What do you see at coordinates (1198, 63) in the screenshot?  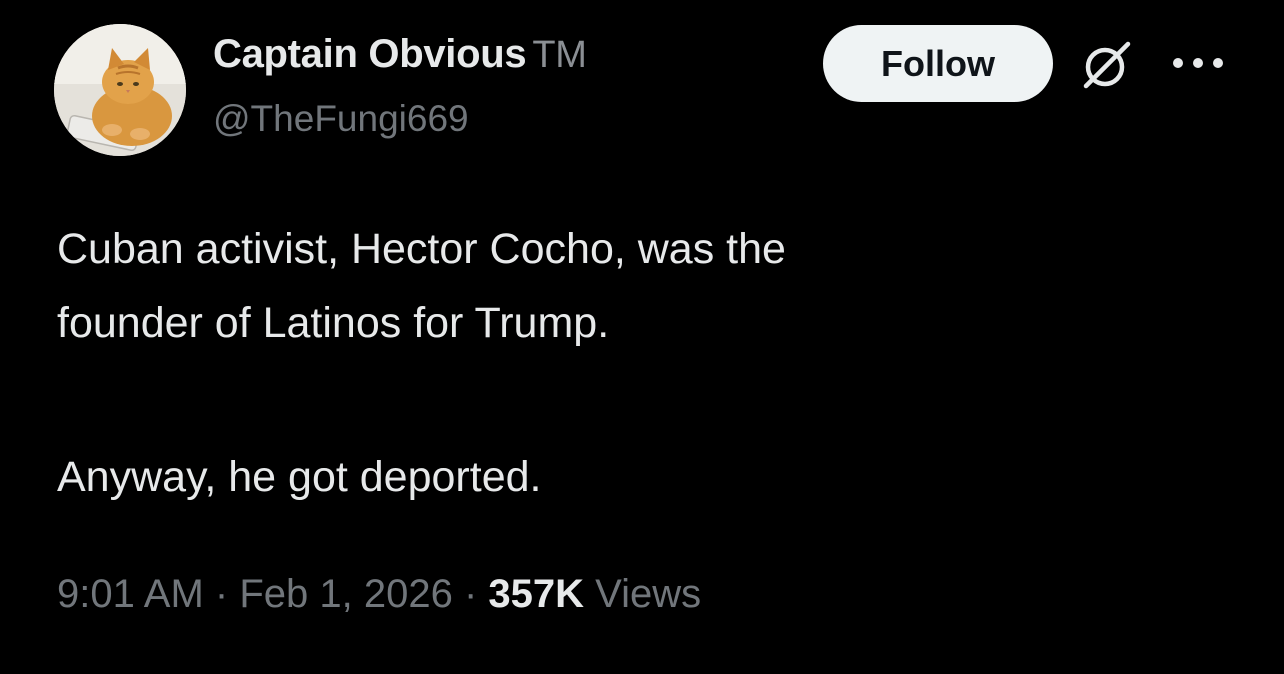 I see `more-icon` at bounding box center [1198, 63].